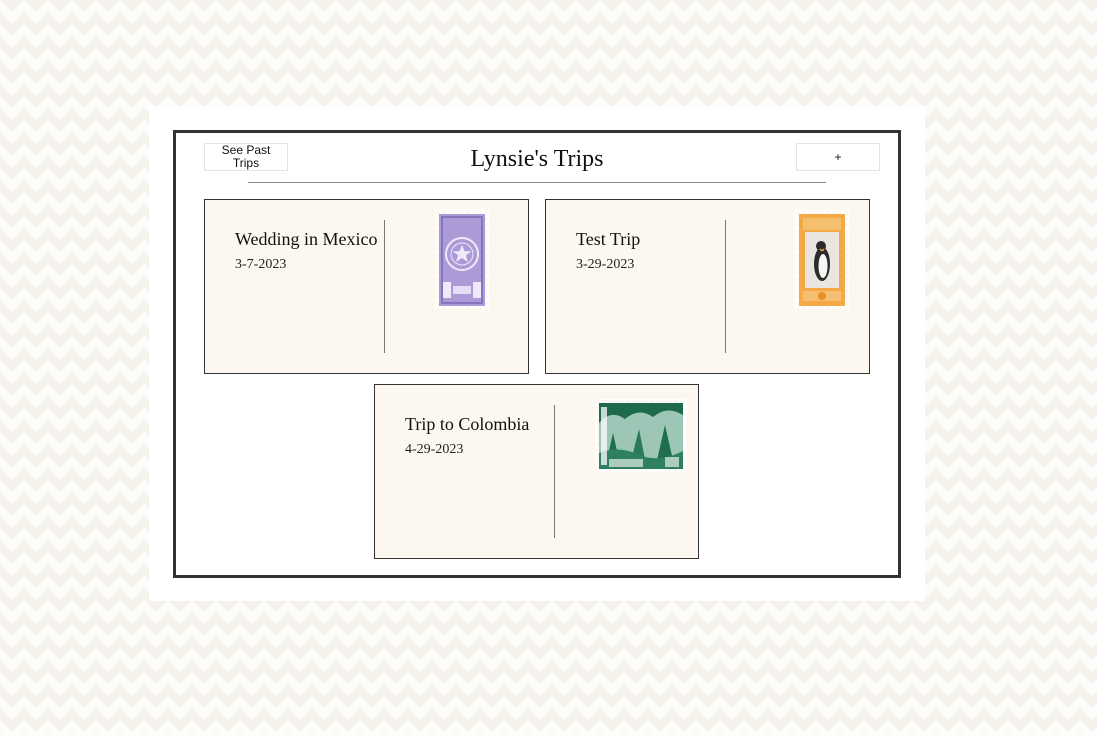 Image resolution: width=1097 pixels, height=735 pixels. Describe the element at coordinates (641, 436) in the screenshot. I see `green-forest-stamp-icon` at that location.